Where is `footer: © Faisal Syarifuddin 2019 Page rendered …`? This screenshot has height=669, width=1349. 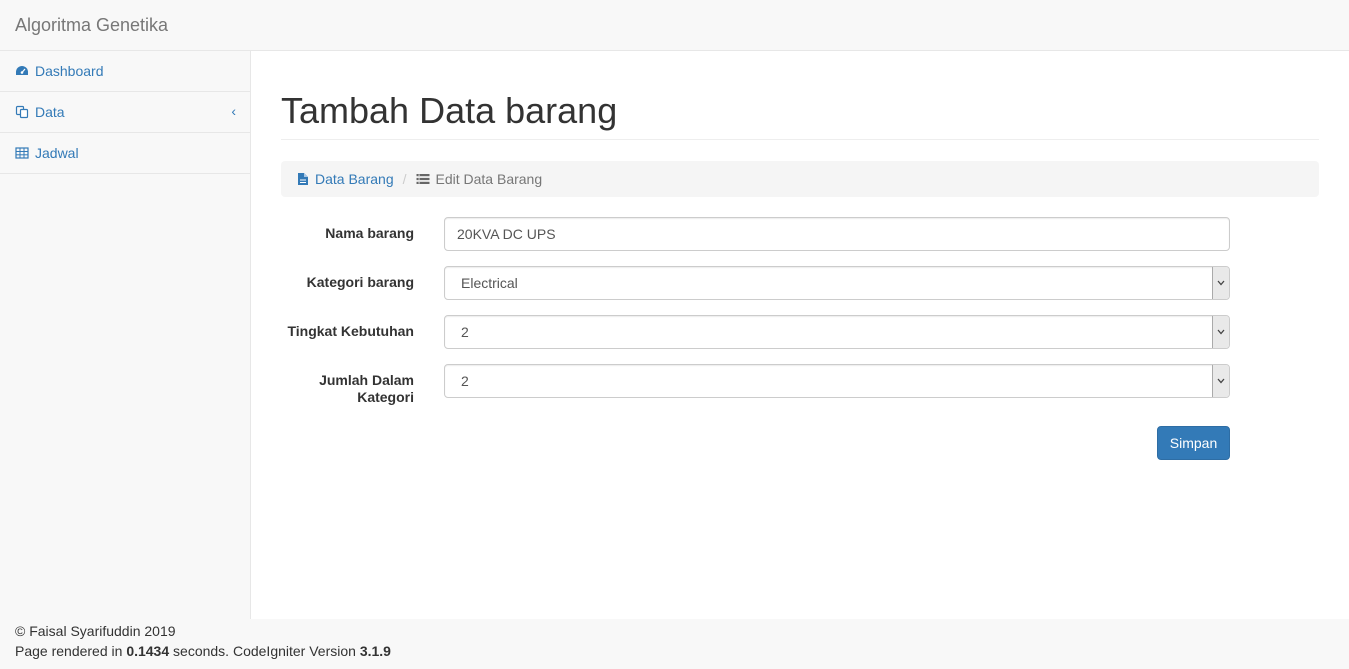
footer: © Faisal Syarifuddin 2019 Page rendered … is located at coordinates (674, 644).